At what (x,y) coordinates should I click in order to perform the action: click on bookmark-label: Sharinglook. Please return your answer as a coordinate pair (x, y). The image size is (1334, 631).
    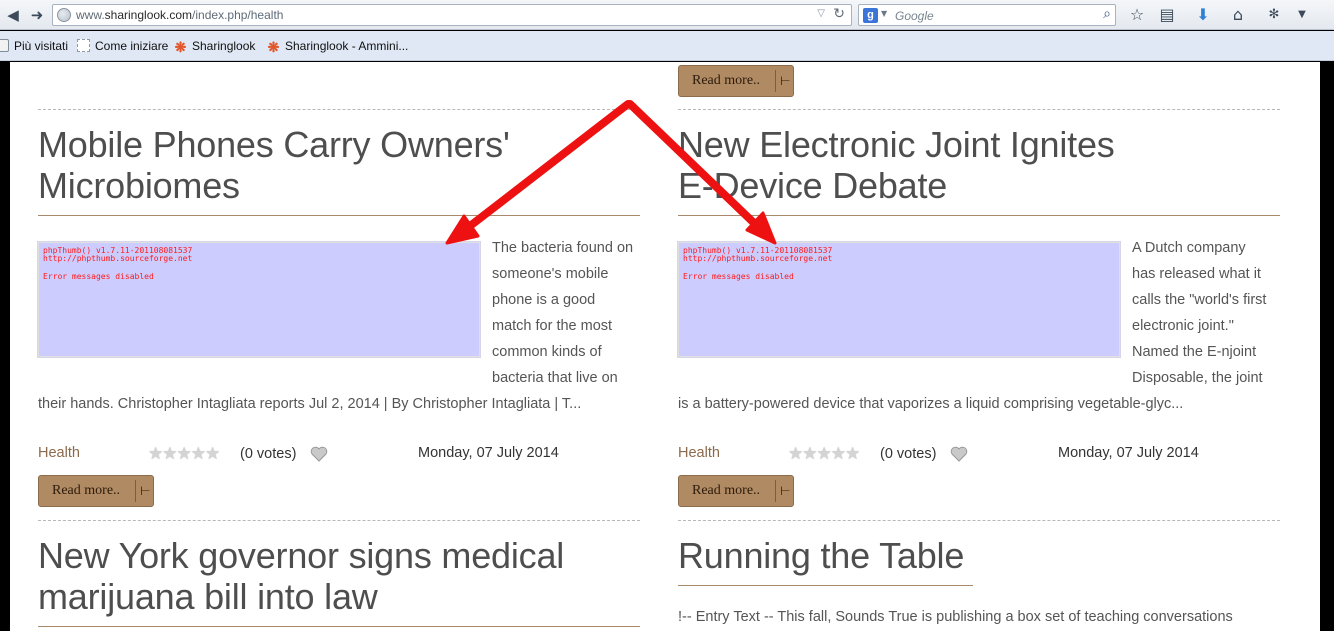
    Looking at the image, I should click on (224, 46).